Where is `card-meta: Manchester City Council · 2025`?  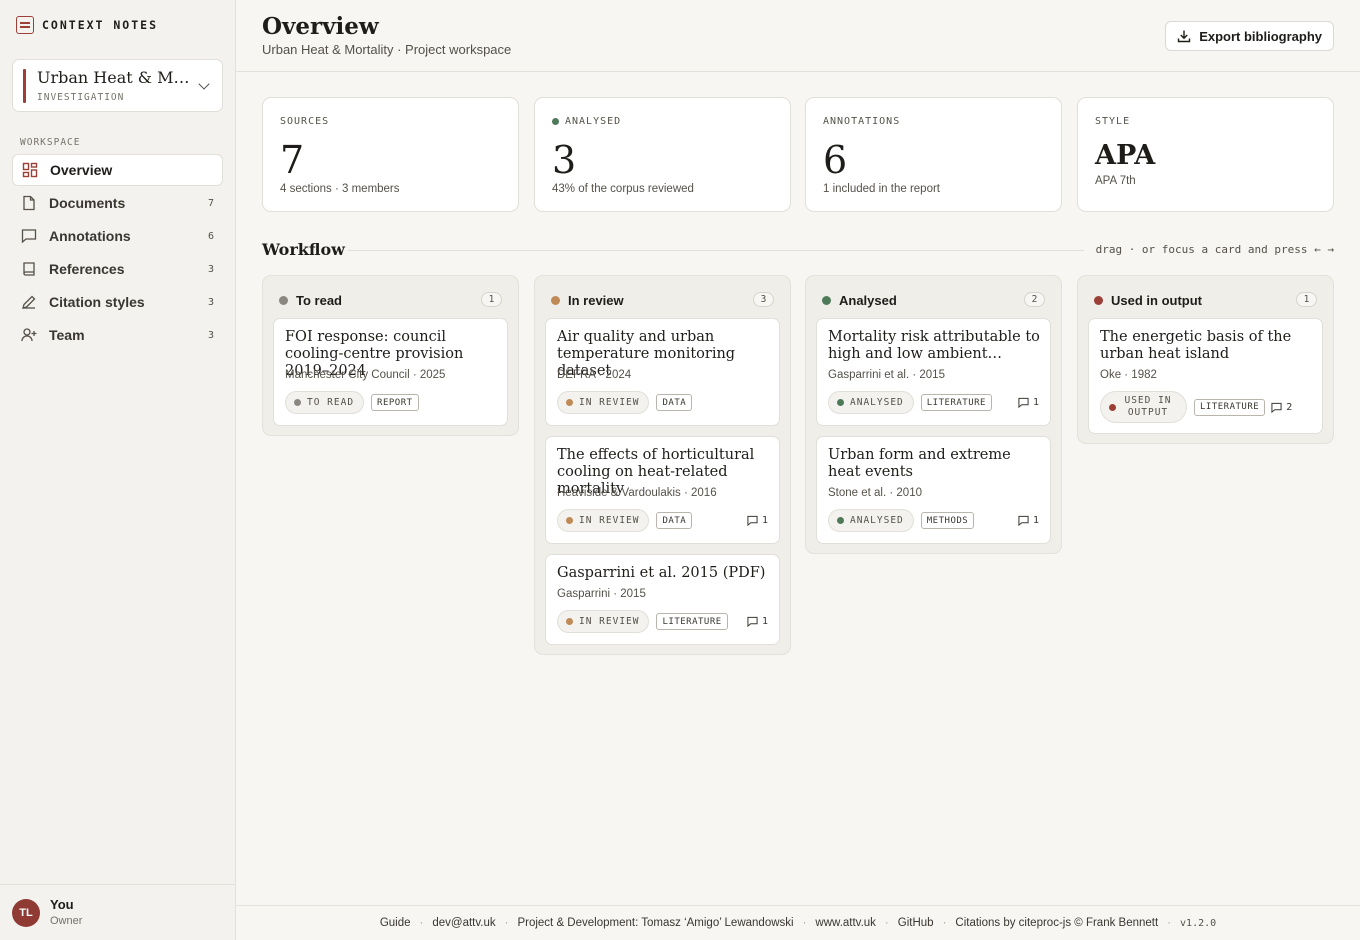
card-meta: Manchester City Council · 2025 is located at coordinates (365, 375).